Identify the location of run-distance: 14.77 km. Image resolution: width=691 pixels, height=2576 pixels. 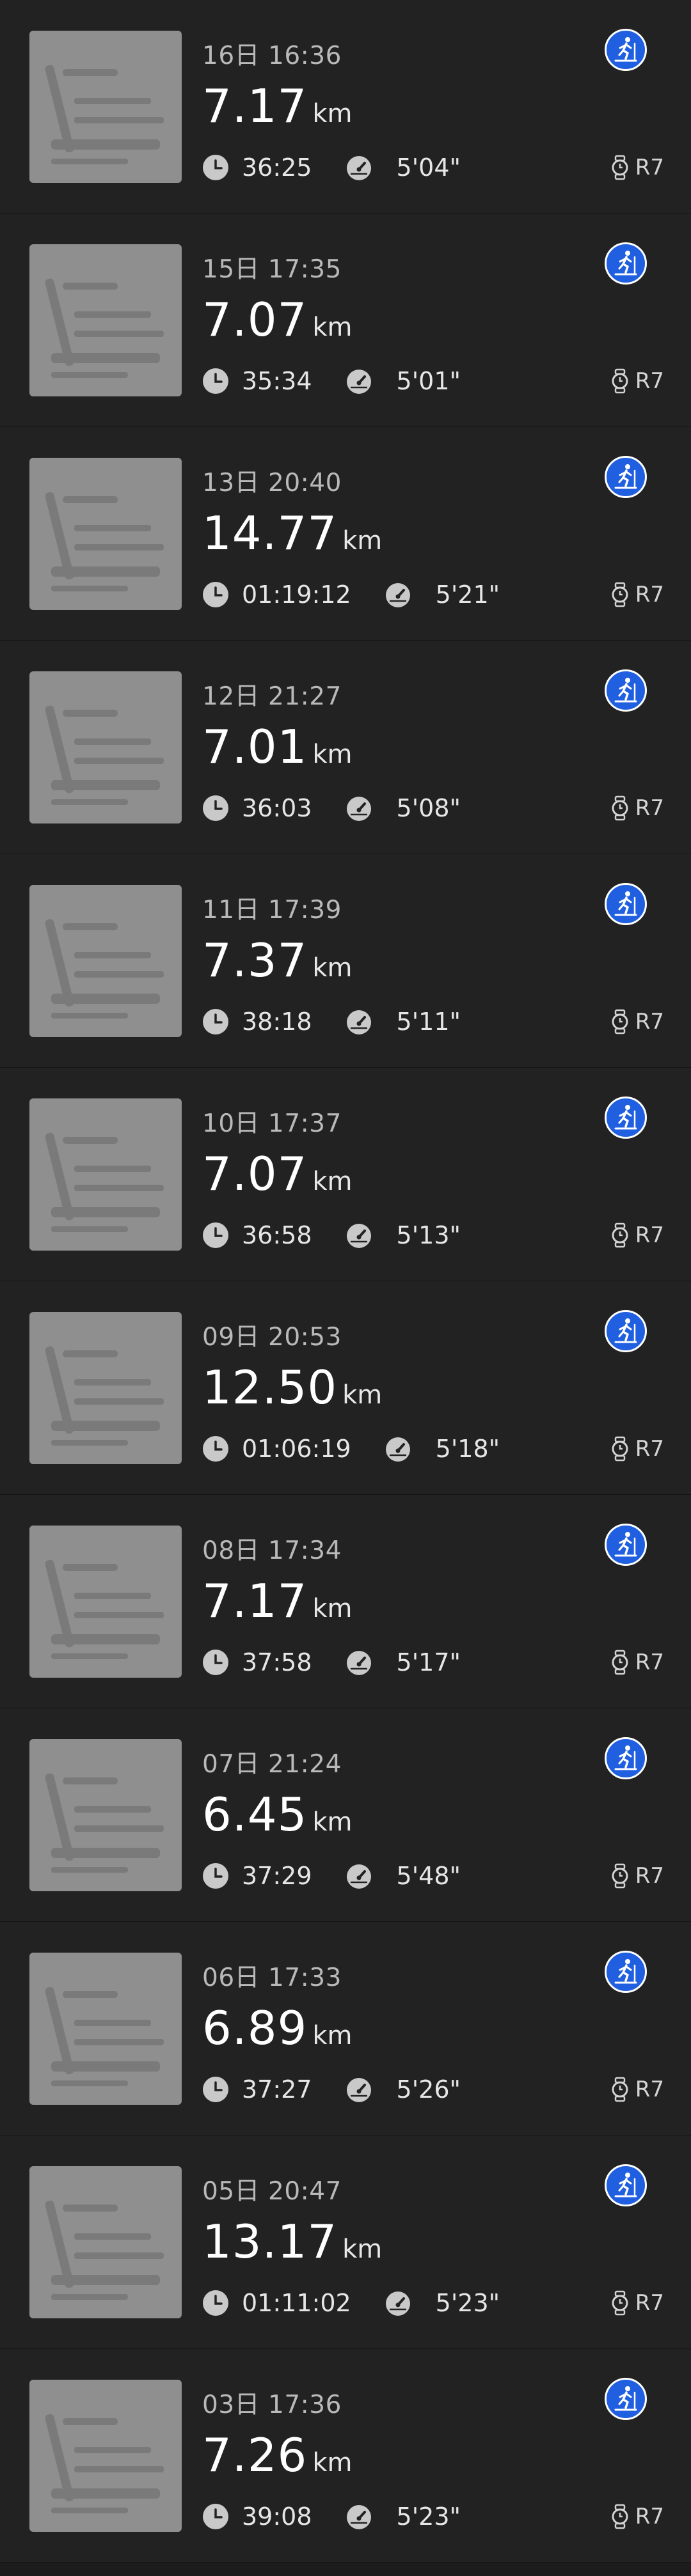
(292, 533).